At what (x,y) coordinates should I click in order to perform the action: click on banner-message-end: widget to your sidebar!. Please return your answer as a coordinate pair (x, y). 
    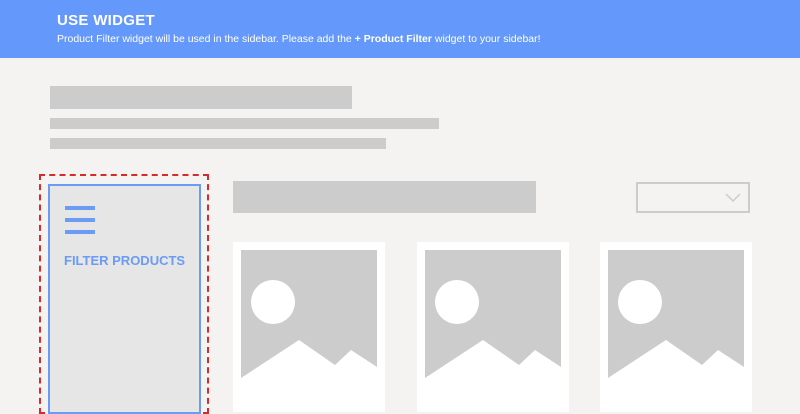
    Looking at the image, I should click on (486, 39).